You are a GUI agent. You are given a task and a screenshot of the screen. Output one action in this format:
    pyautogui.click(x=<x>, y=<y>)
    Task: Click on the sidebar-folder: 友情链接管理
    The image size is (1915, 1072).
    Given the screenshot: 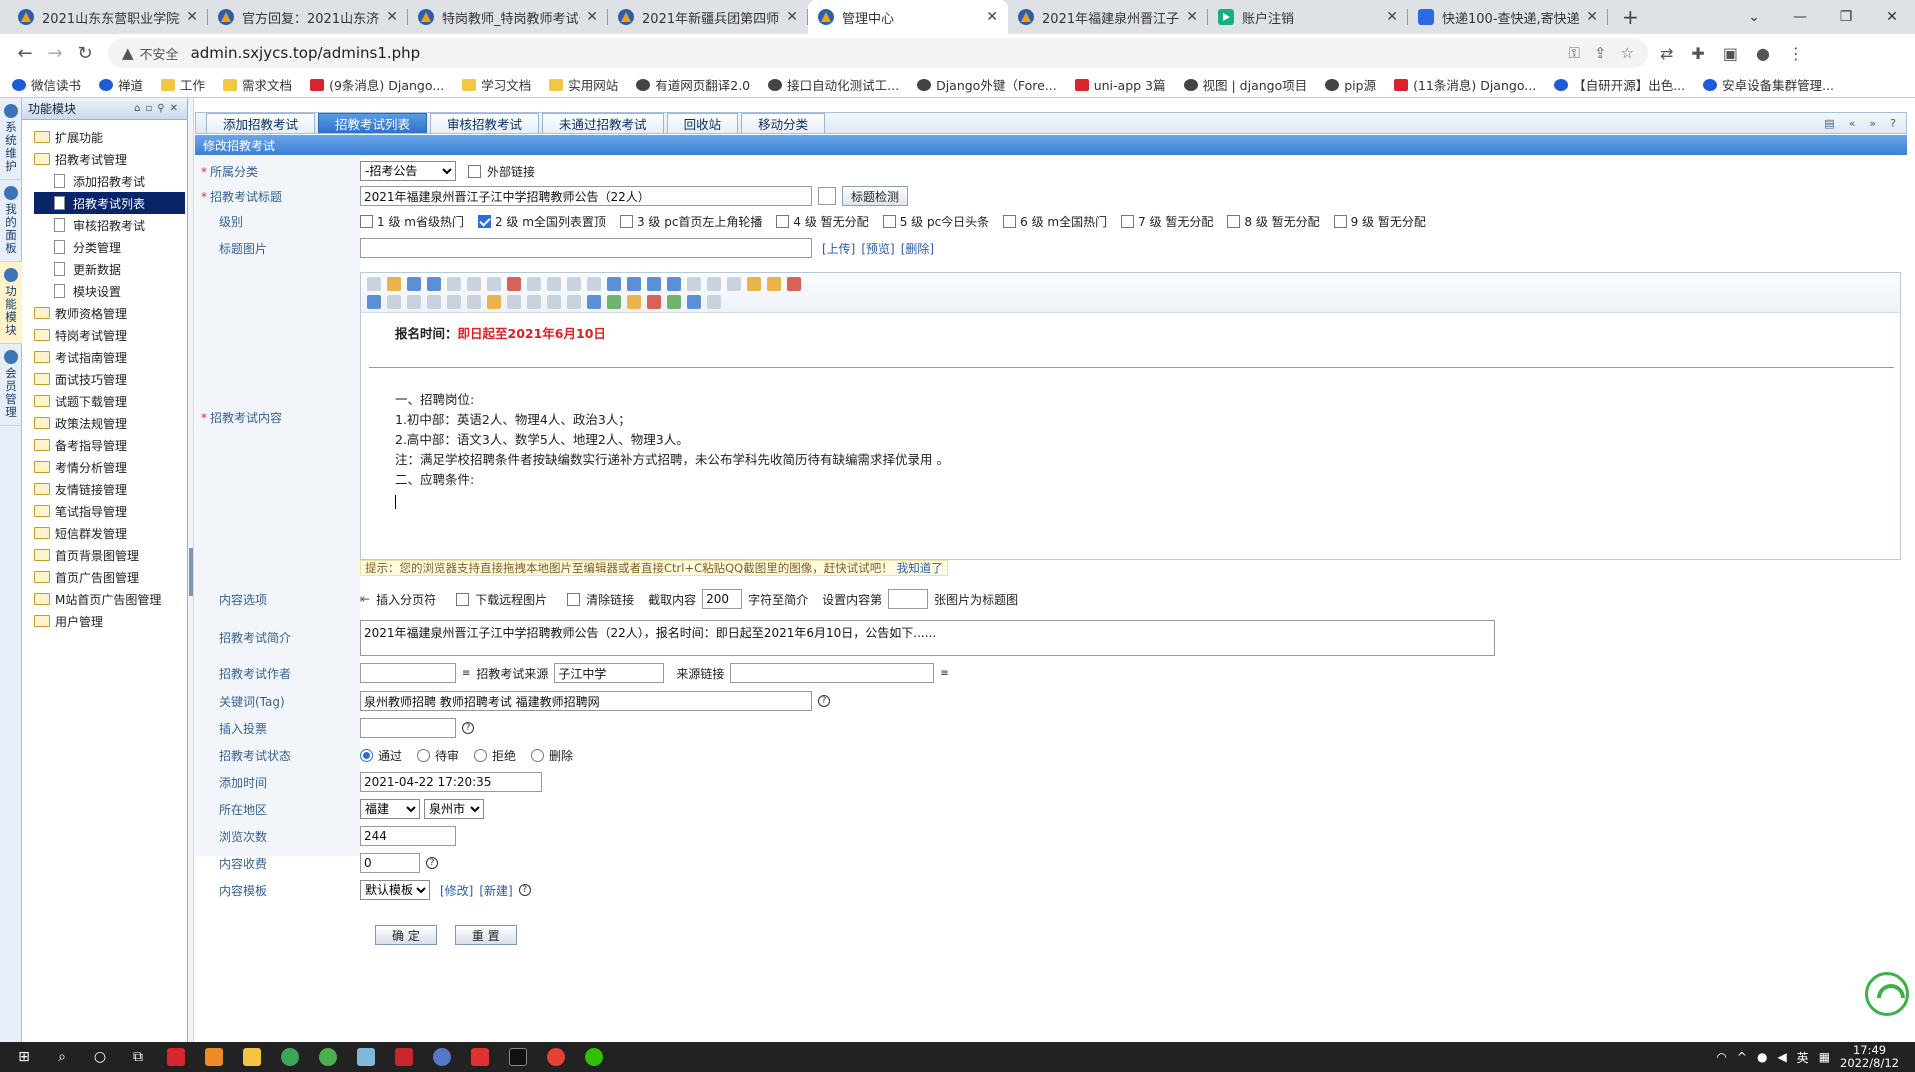 What is the action you would take?
    pyautogui.click(x=110, y=489)
    